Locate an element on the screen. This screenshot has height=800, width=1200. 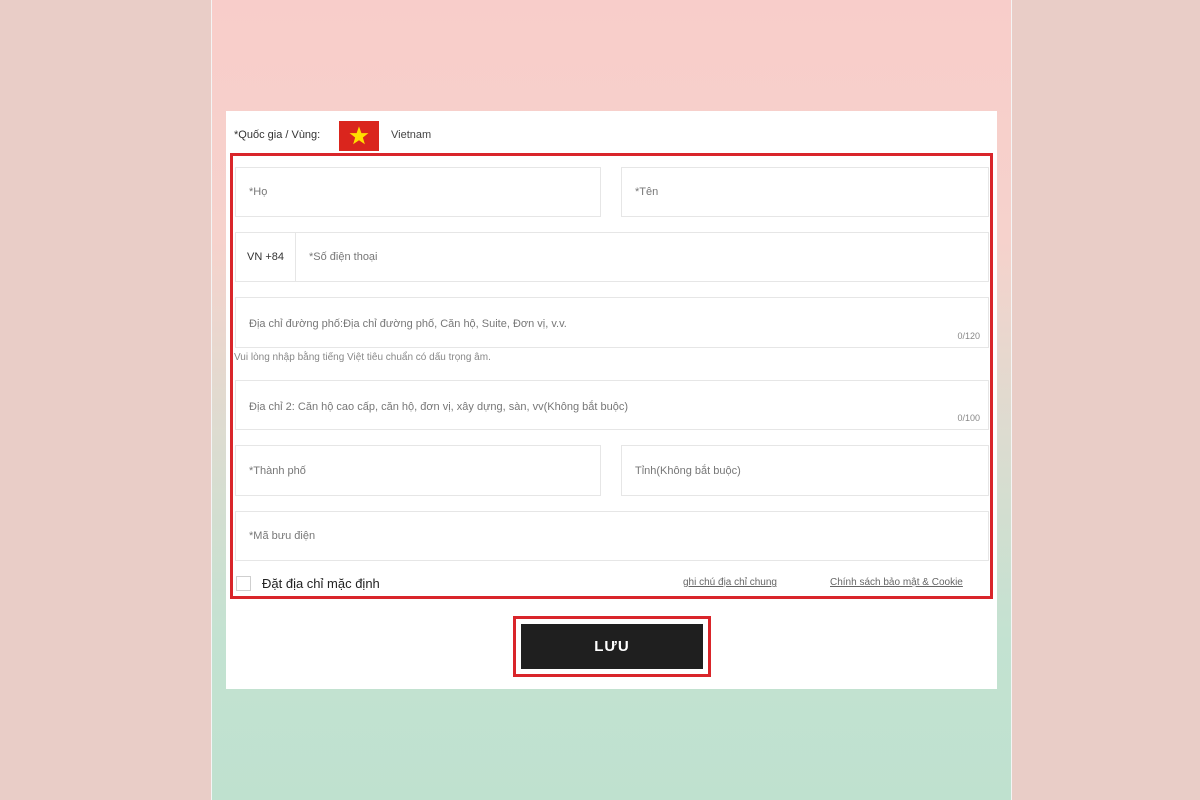
city-input: *Thành phố is located at coordinates (418, 470).